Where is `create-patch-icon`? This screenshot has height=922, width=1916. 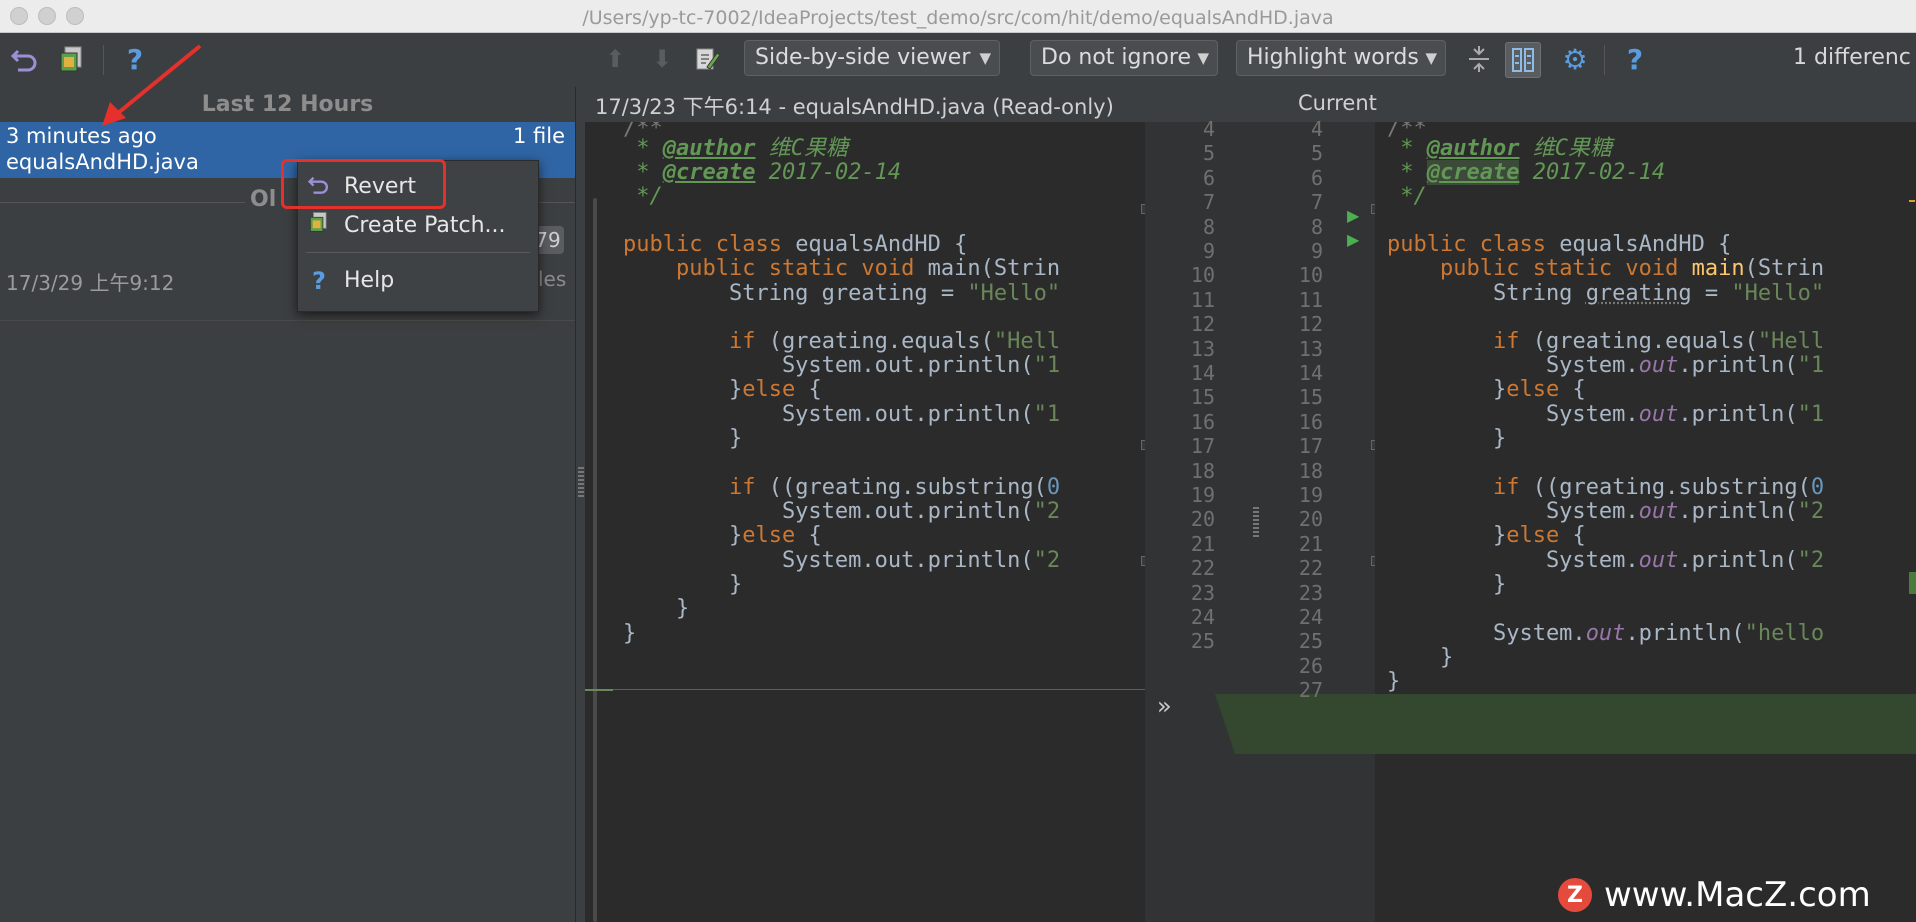
create-patch-icon is located at coordinates (71, 59).